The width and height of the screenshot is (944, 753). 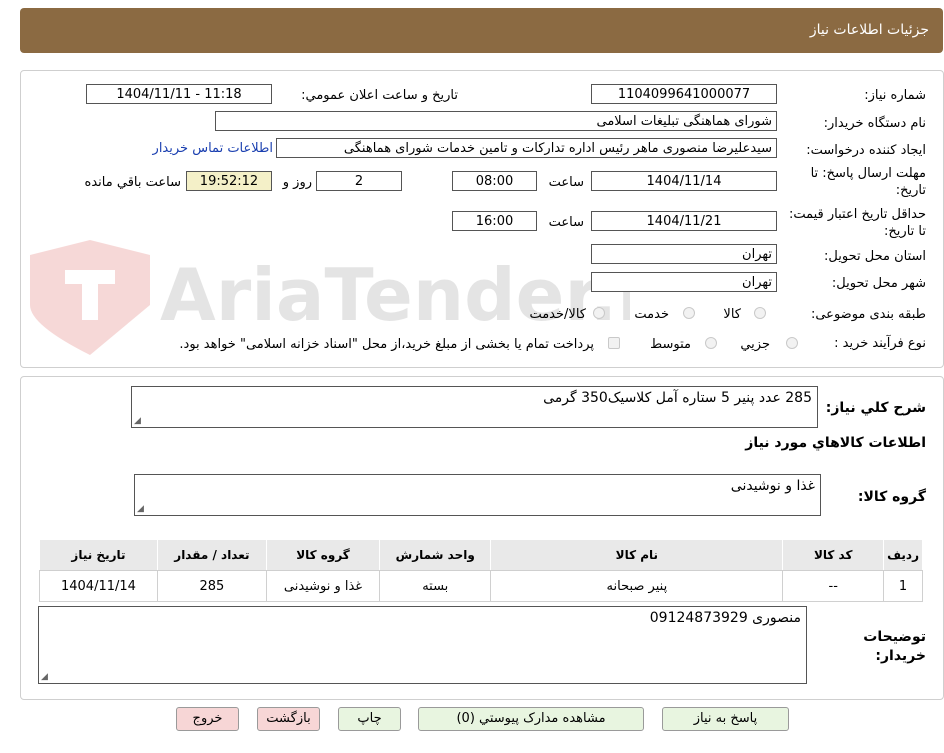 What do you see at coordinates (895, 95) in the screenshot?
I see `need-number-label: شماره نیاز:` at bounding box center [895, 95].